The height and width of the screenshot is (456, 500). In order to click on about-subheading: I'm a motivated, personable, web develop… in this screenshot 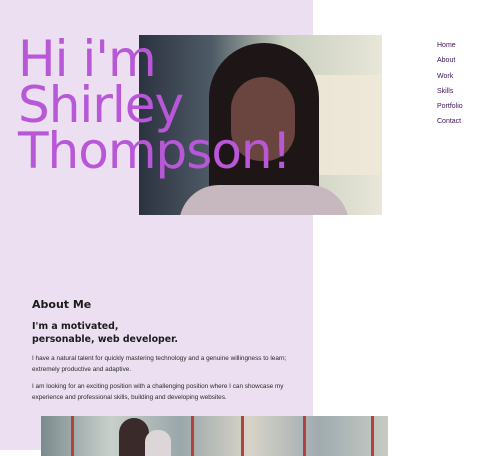, I will do `click(105, 333)`.